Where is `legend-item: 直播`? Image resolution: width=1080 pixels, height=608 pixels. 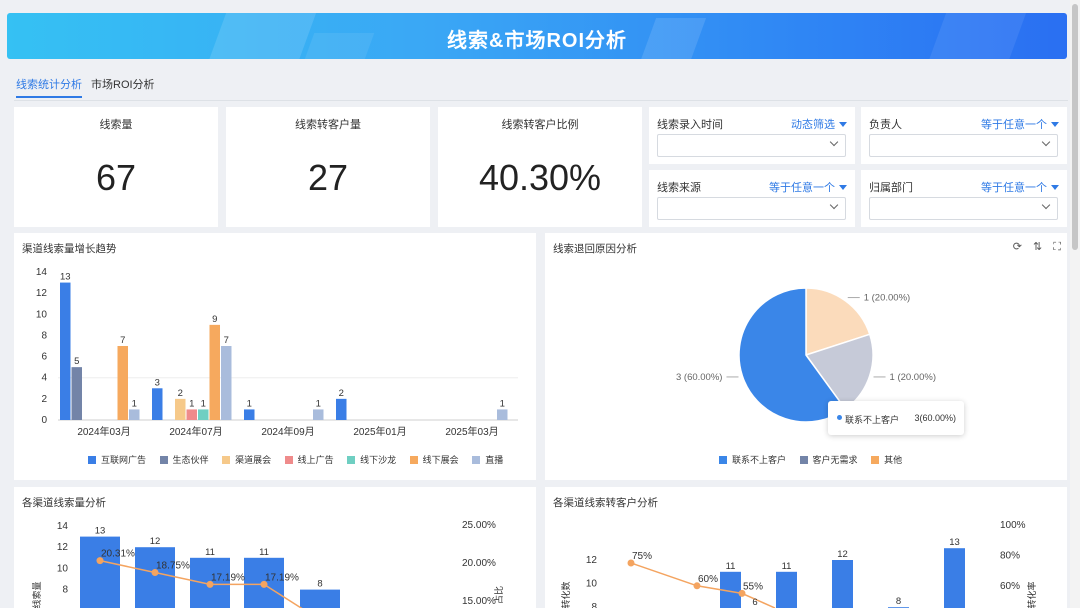
legend-item: 直播 is located at coordinates (487, 459).